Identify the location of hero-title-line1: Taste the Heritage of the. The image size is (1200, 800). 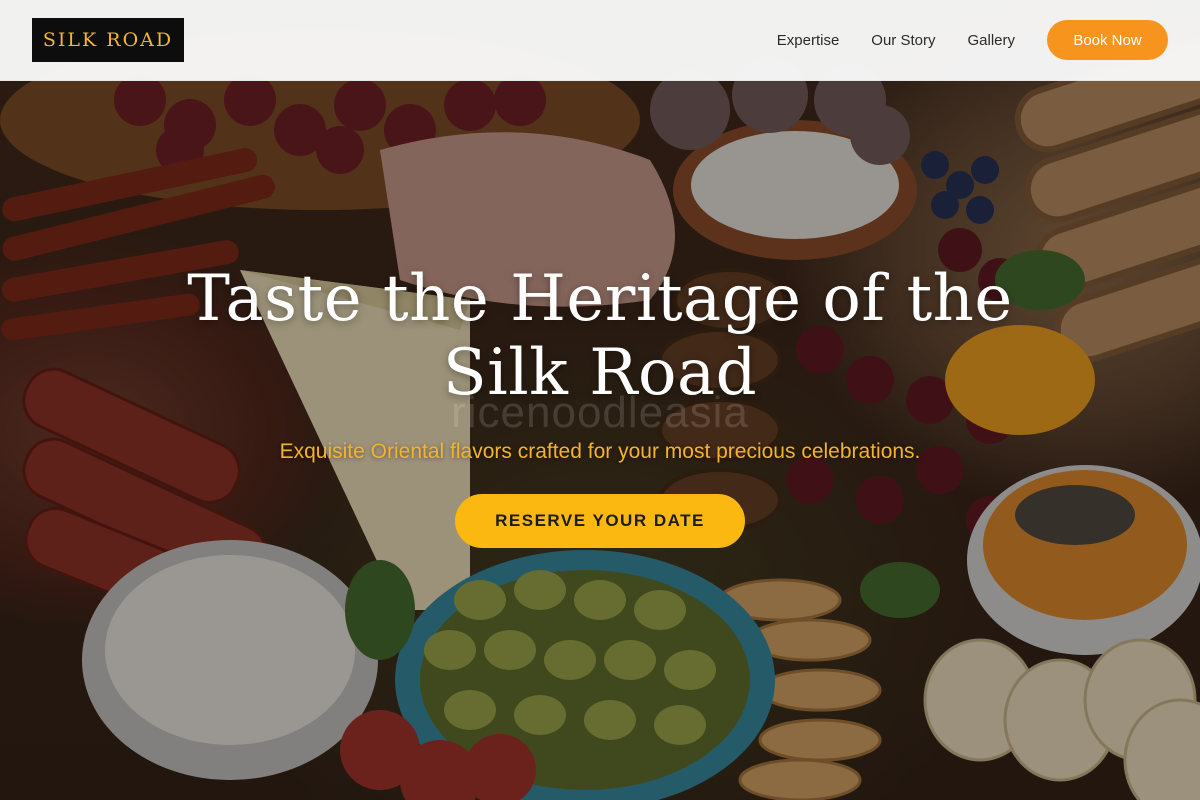
(600, 299).